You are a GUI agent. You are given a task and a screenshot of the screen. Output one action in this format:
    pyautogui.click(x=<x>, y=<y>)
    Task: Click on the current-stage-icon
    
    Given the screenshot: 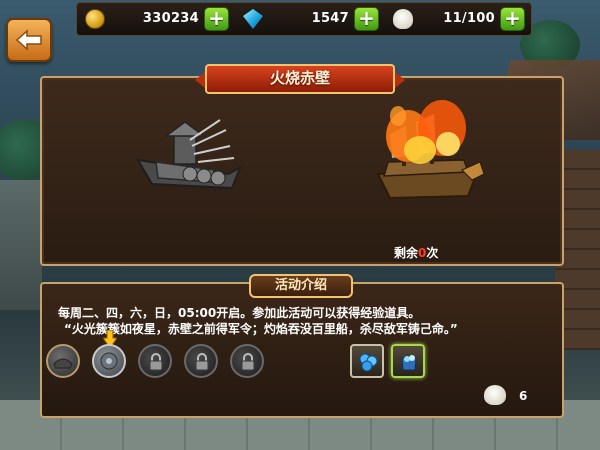 What is the action you would take?
    pyautogui.click(x=109, y=361)
    